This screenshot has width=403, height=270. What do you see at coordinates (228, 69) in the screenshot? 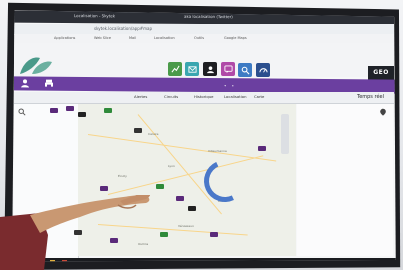
I see `chat-icon` at bounding box center [228, 69].